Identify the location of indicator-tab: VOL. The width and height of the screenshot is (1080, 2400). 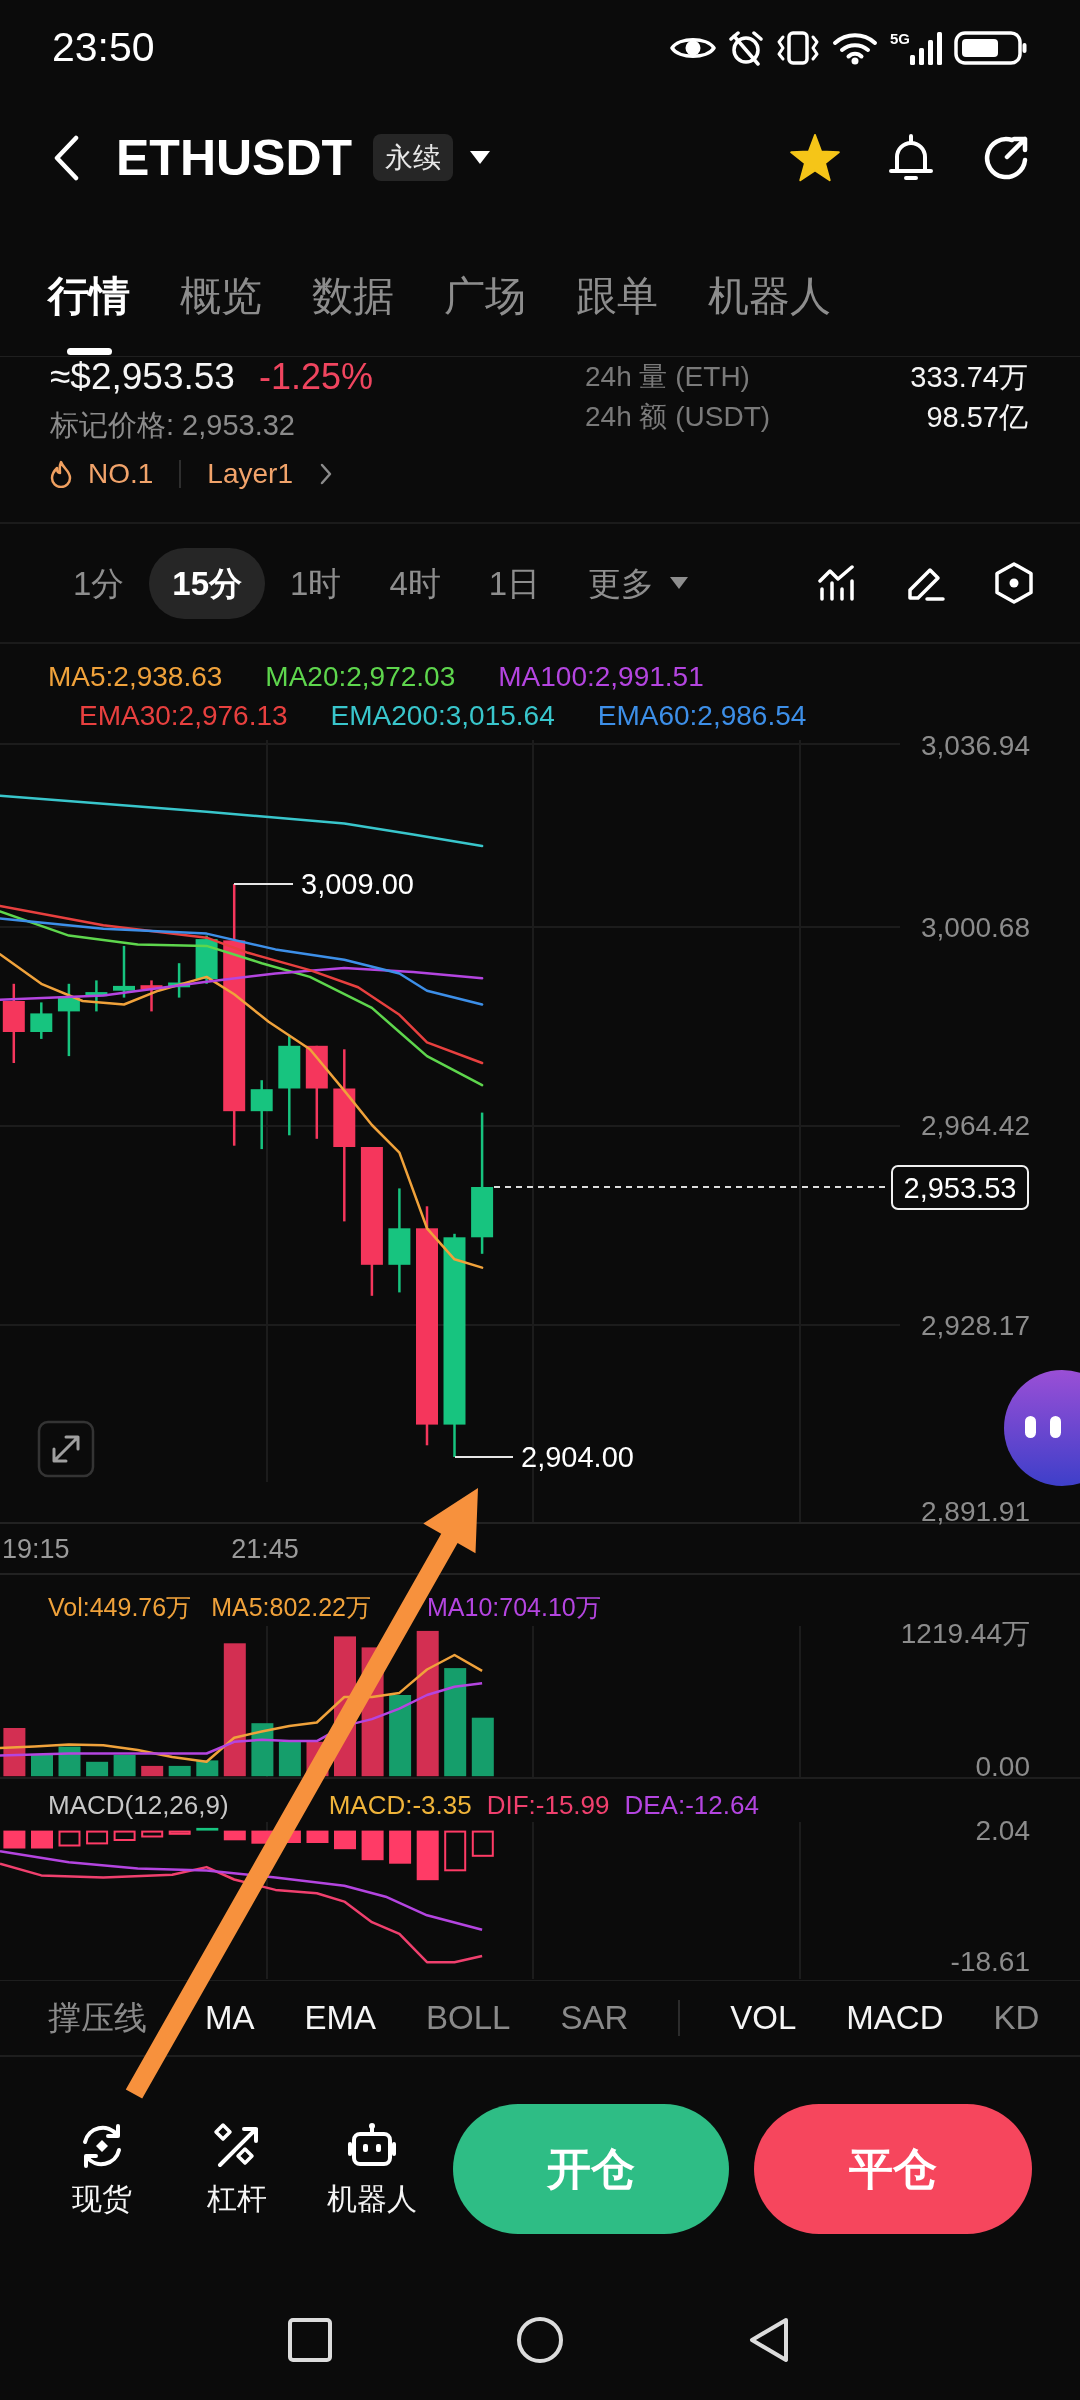
(763, 2018).